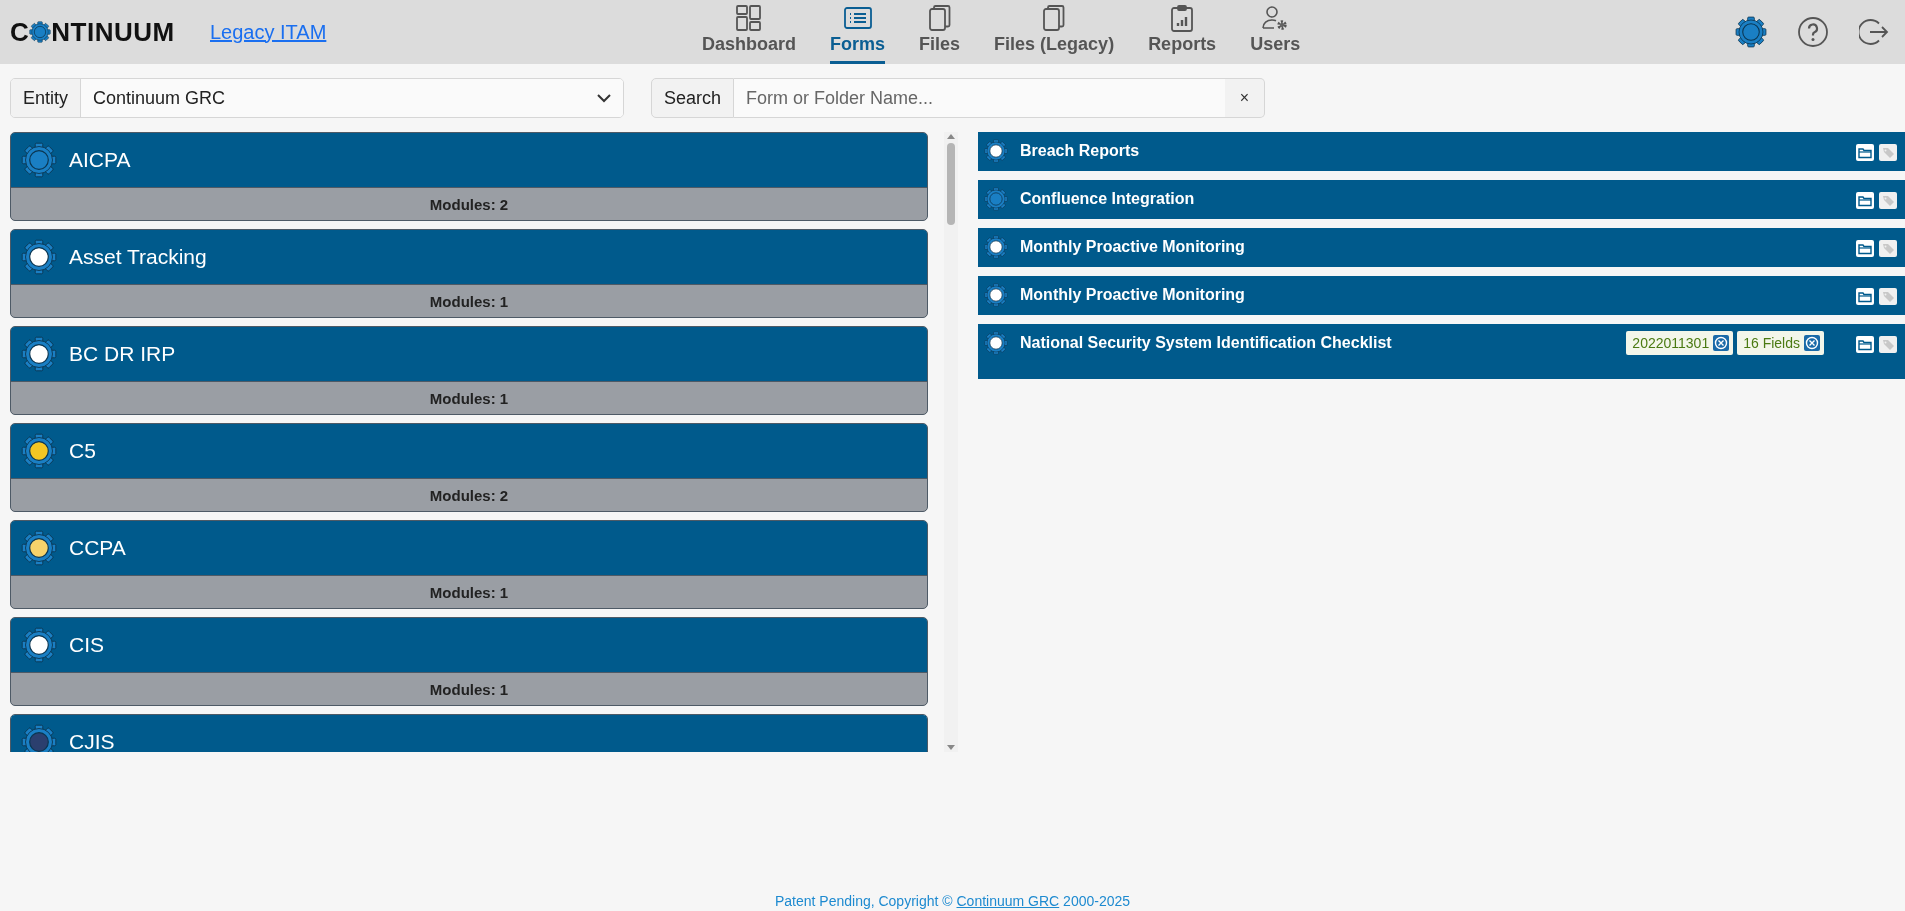 This screenshot has width=1905, height=911. What do you see at coordinates (92, 741) in the screenshot?
I see `framework-name: CJIS` at bounding box center [92, 741].